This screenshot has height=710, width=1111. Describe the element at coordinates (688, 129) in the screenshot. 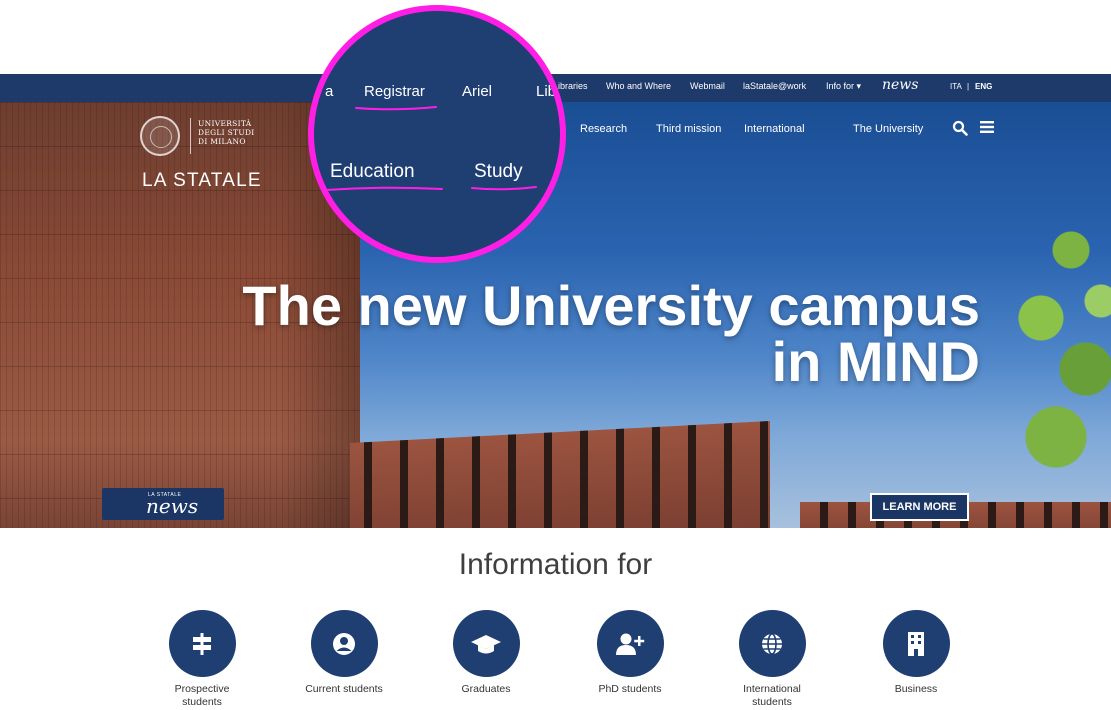

I see `nav-third-mission: Third mission` at that location.